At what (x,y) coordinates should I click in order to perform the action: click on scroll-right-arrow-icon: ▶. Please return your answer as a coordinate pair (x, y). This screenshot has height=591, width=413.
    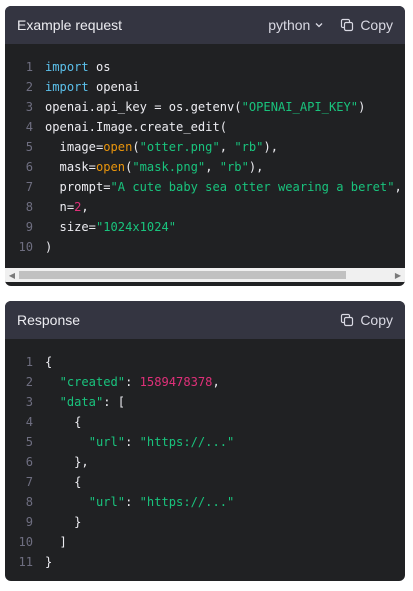
    Looking at the image, I should click on (398, 275).